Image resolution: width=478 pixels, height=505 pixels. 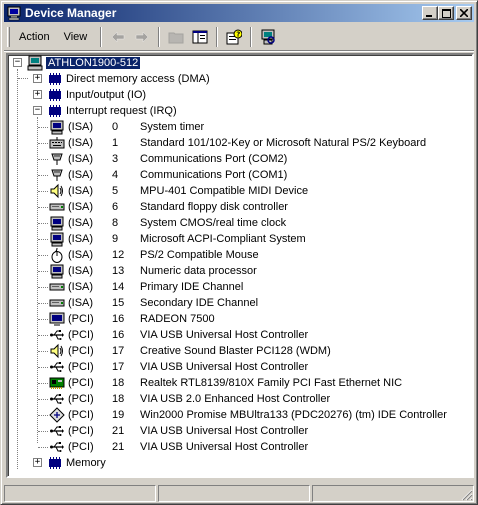 What do you see at coordinates (214, 175) in the screenshot?
I see `irq-device-name: Communications Port (COM1)` at bounding box center [214, 175].